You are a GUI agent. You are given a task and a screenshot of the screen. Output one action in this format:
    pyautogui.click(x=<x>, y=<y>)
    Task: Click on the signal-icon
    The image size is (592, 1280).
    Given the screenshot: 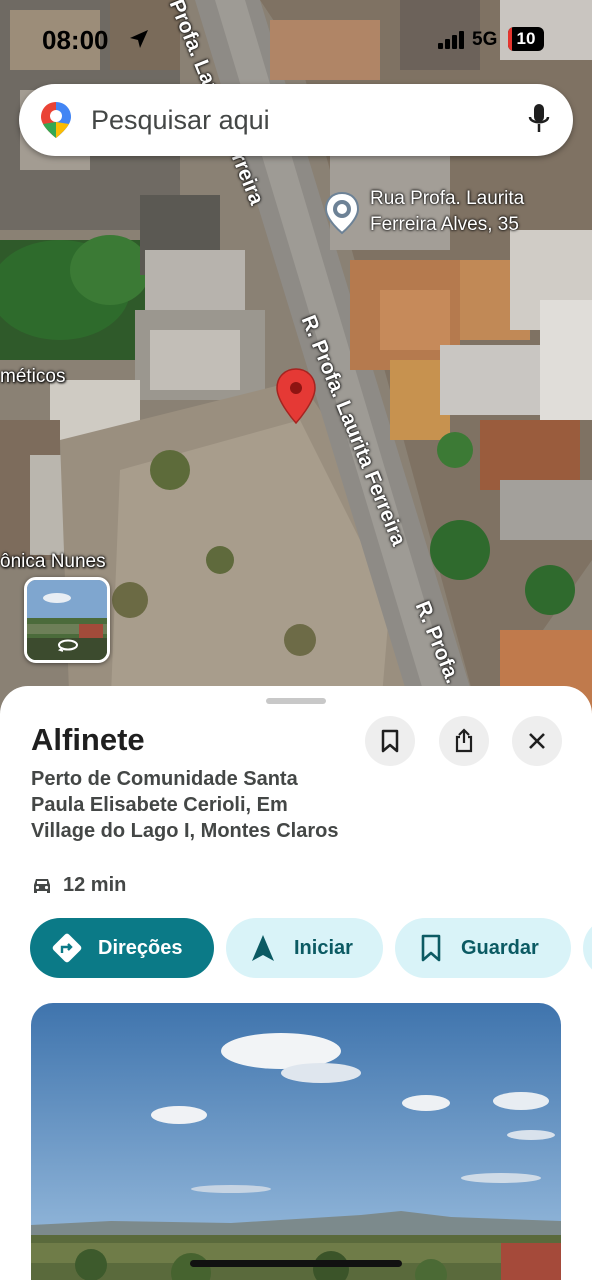 What is the action you would take?
    pyautogui.click(x=451, y=40)
    